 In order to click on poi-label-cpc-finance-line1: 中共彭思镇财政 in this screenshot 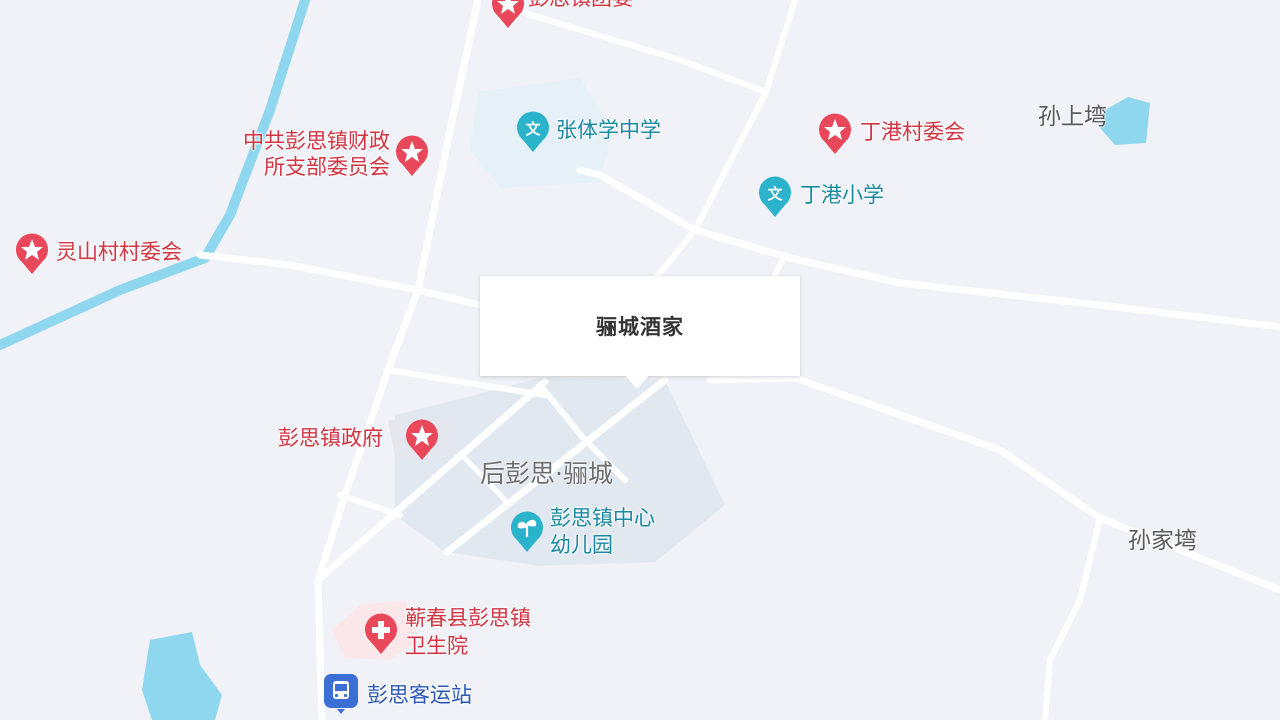, I will do `click(306, 141)`.